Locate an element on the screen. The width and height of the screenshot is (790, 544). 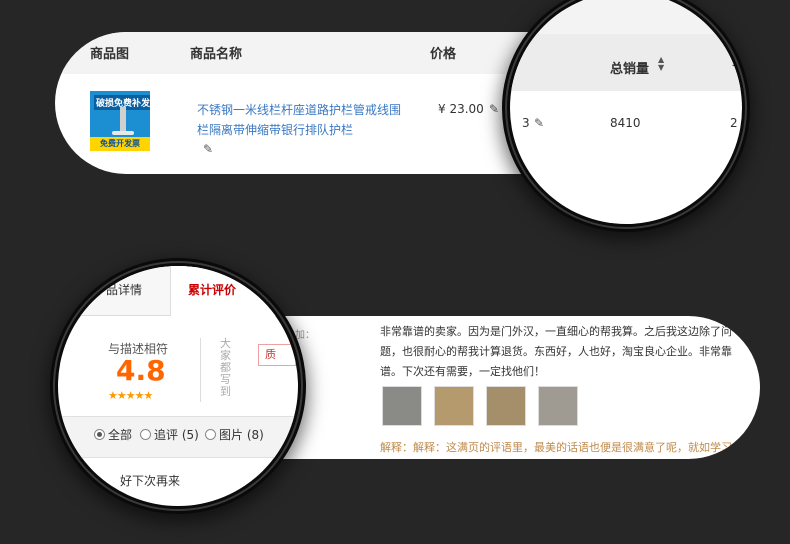
filter-all-label: 全部 is located at coordinates (120, 434).